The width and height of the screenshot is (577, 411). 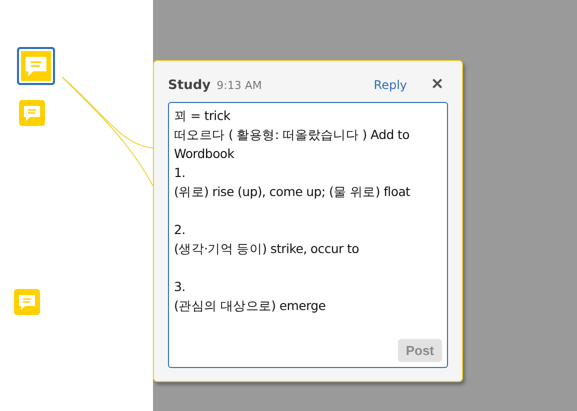 I want to click on reply-link: Reply, so click(x=390, y=85).